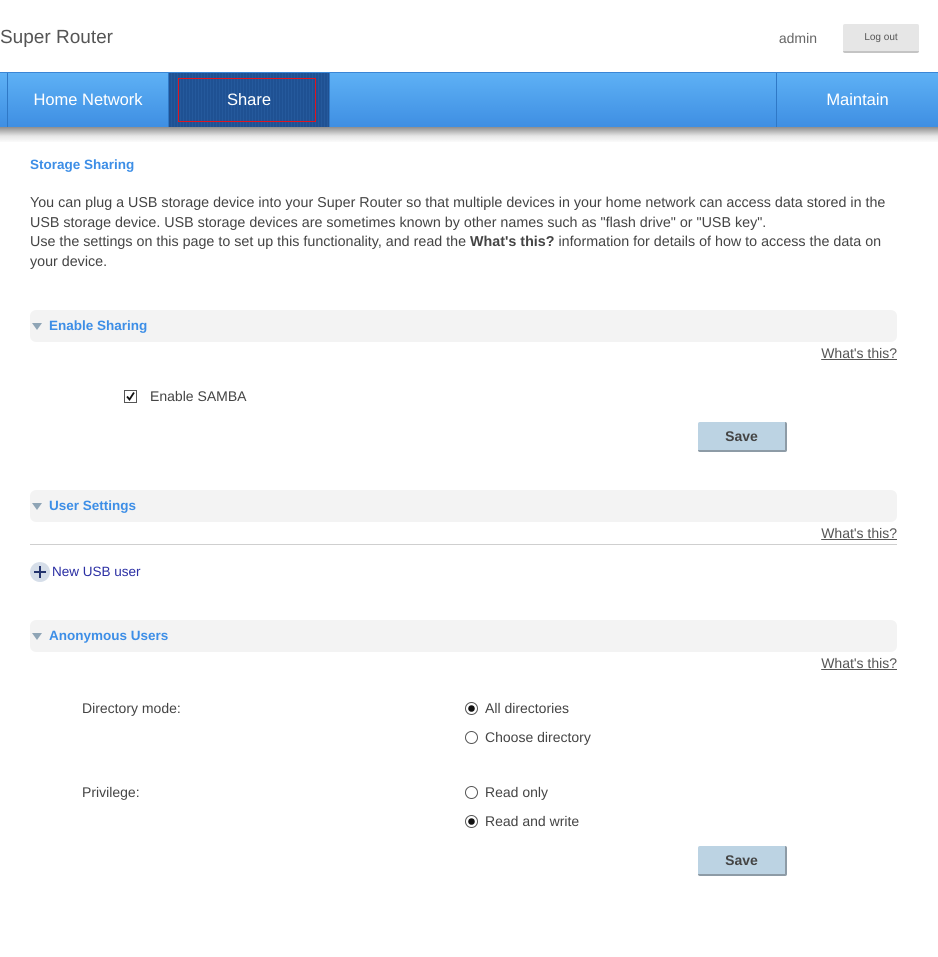  What do you see at coordinates (111, 792) in the screenshot?
I see `field-label: Privilege:` at bounding box center [111, 792].